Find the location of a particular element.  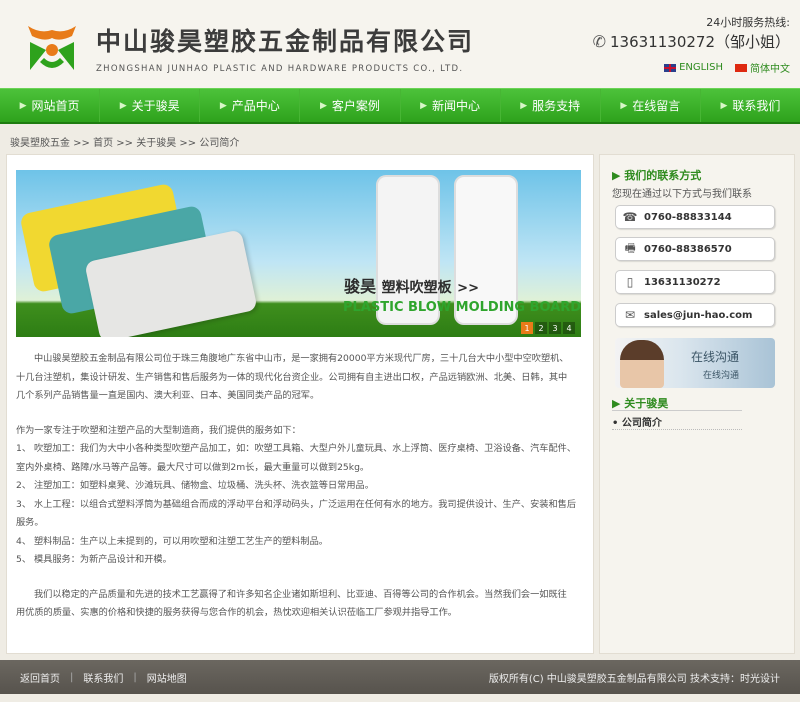

phone-icon: ✆ is located at coordinates (599, 41).